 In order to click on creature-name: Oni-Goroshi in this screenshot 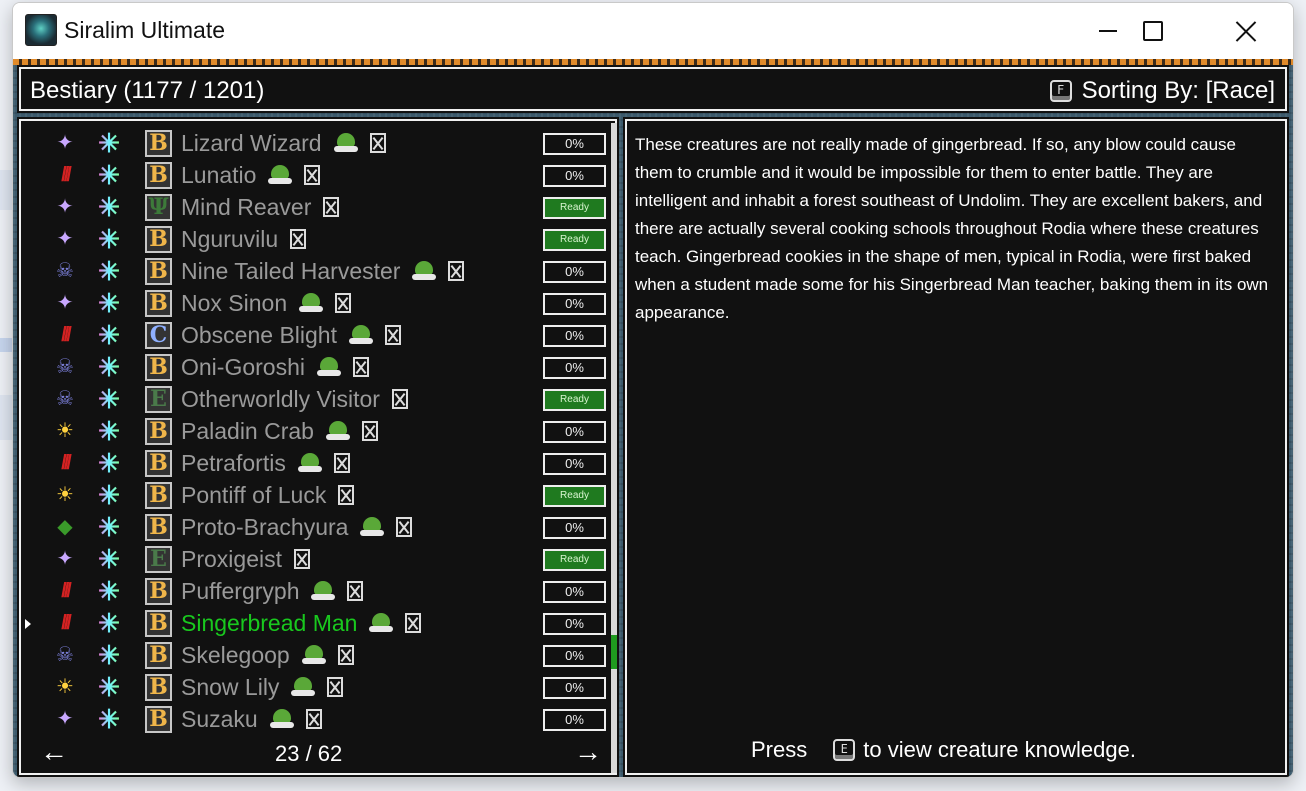, I will do `click(243, 366)`.